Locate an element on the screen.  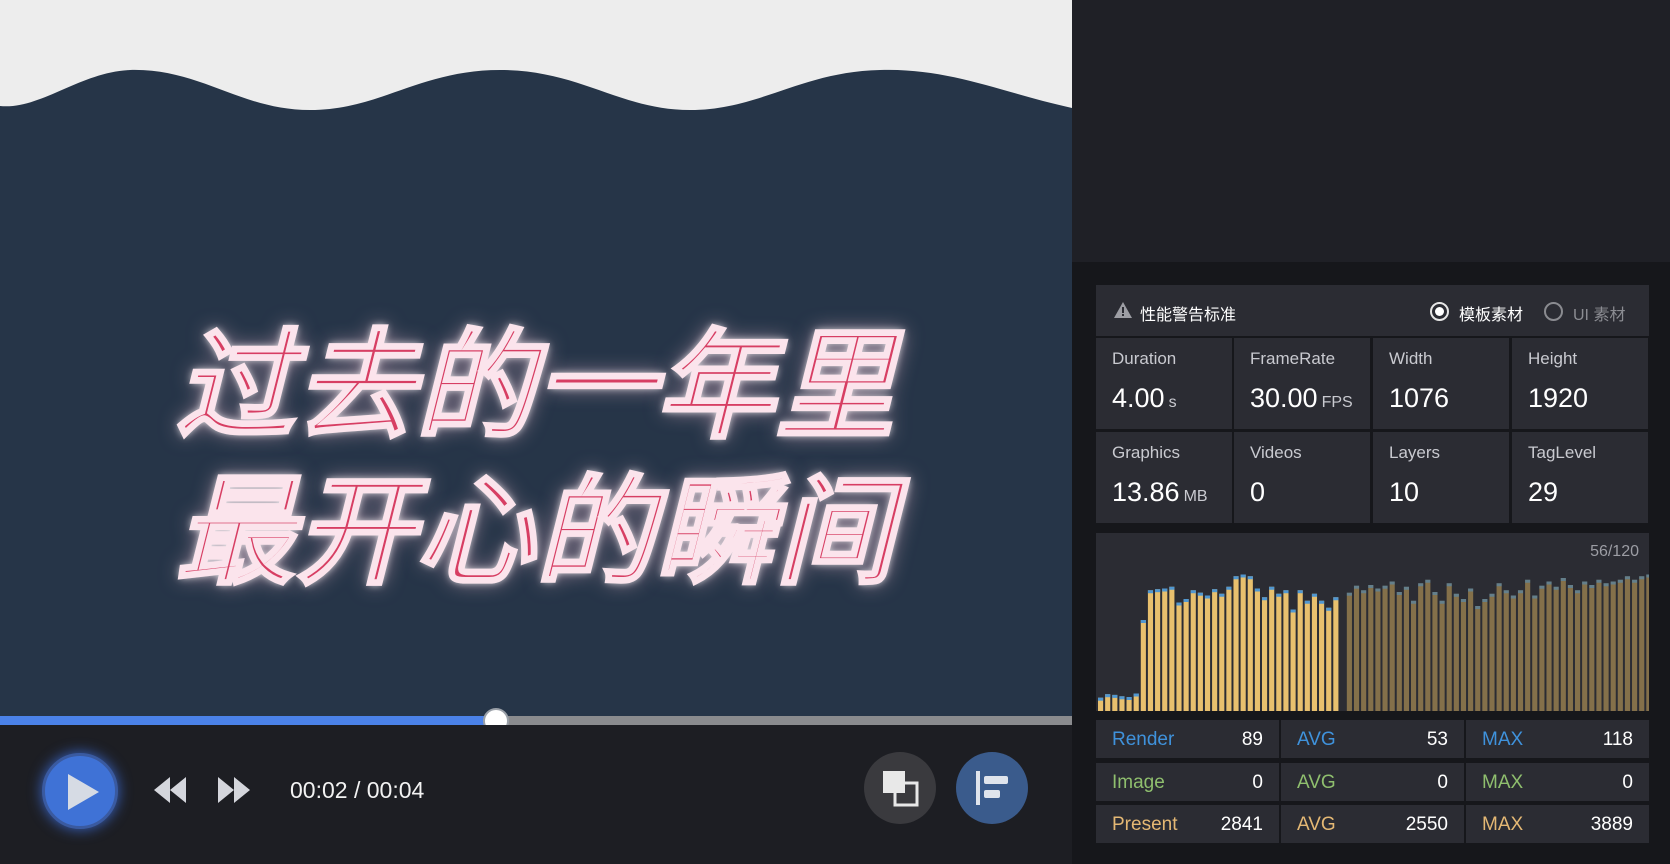
layers-button is located at coordinates (900, 788).